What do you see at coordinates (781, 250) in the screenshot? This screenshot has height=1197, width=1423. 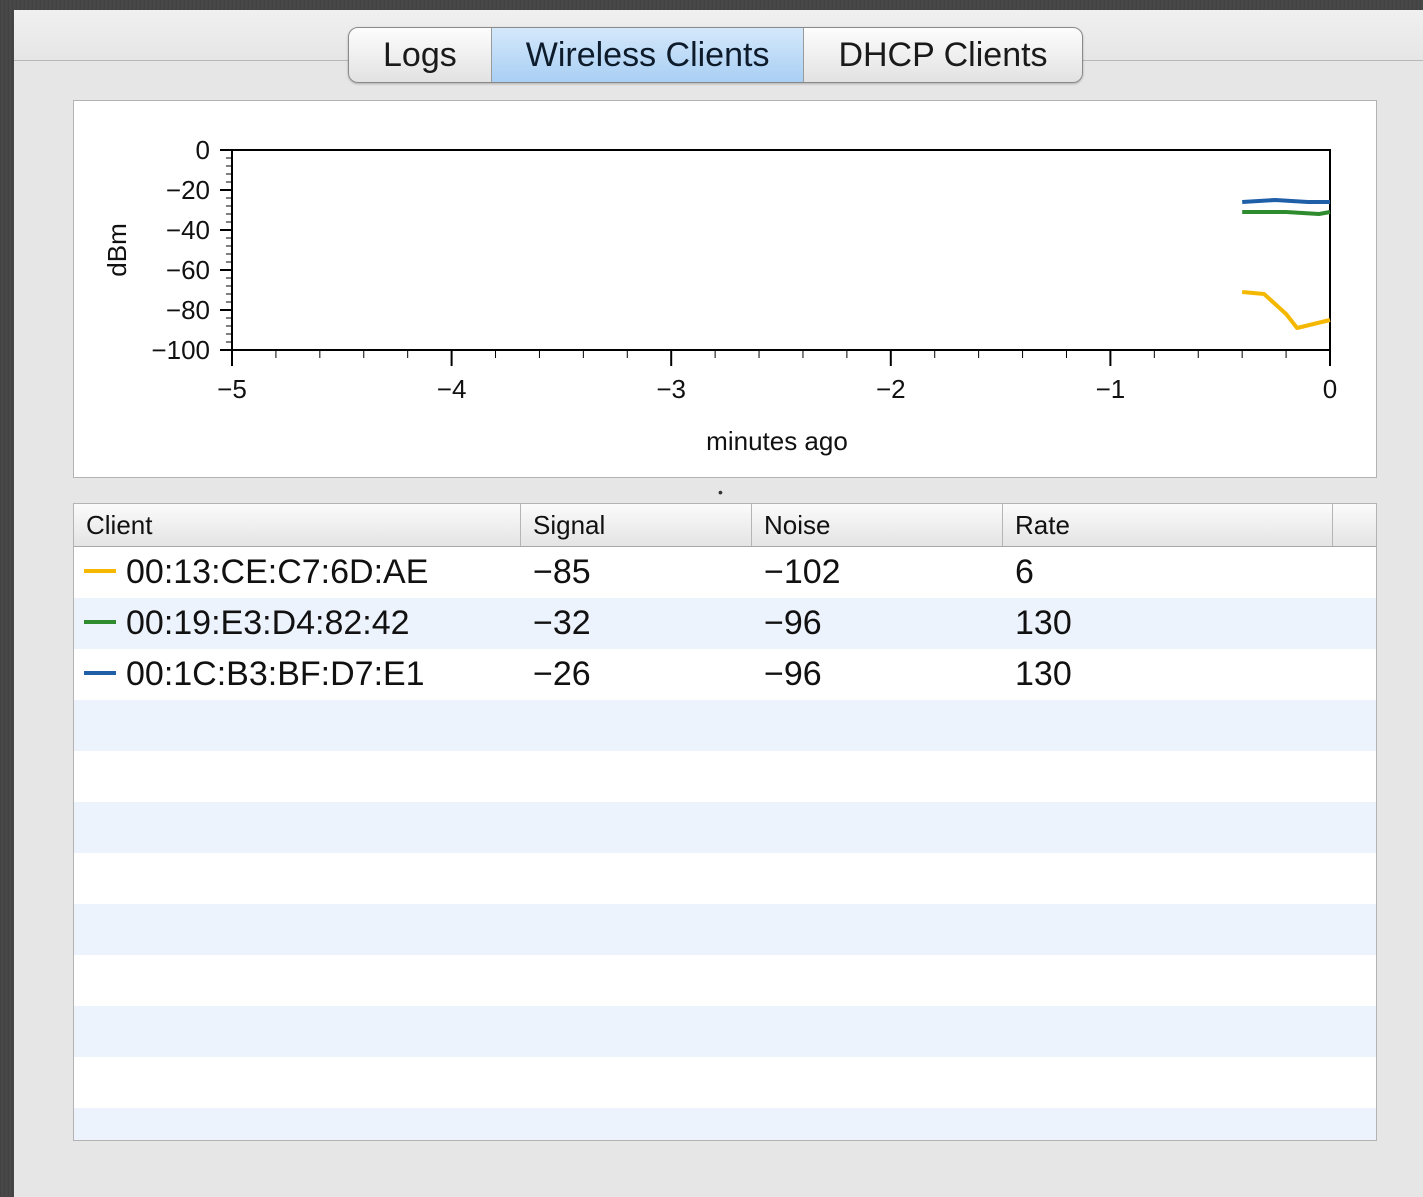 I see `plot-frame` at bounding box center [781, 250].